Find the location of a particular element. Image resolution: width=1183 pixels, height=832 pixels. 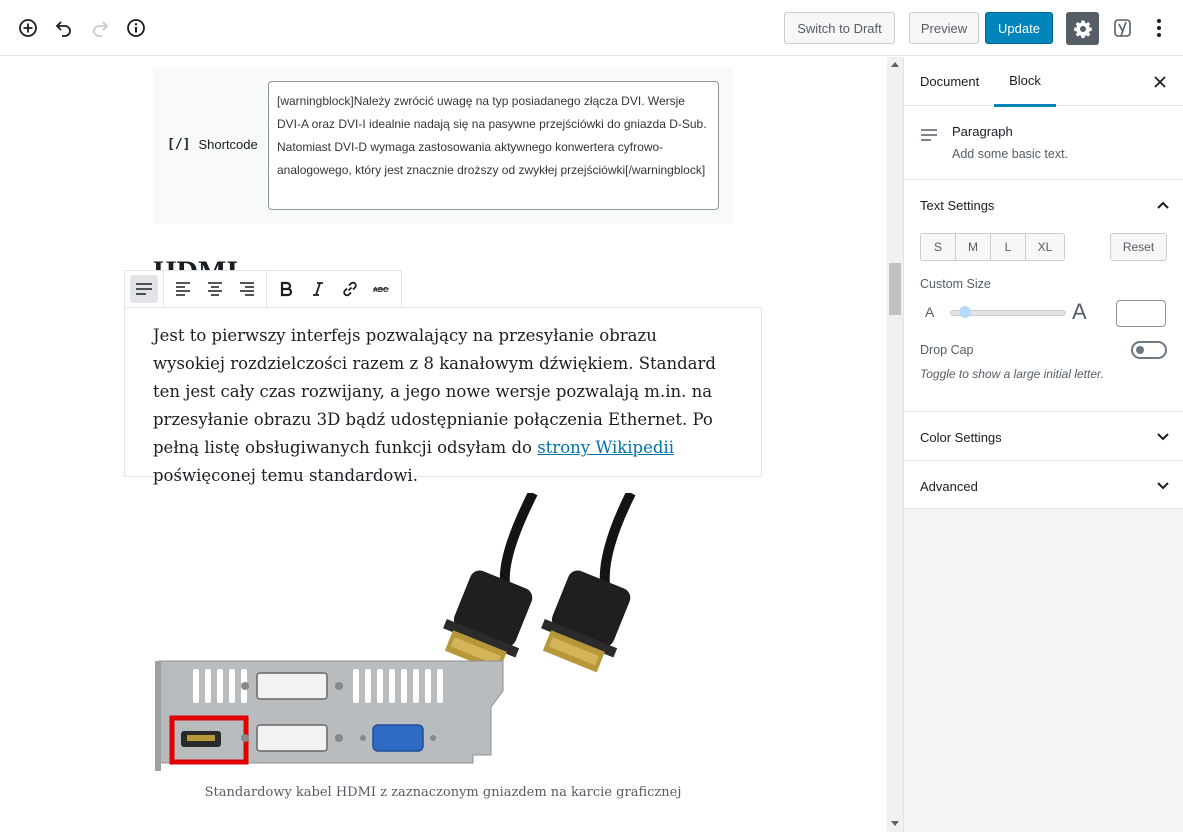

settings-button is located at coordinates (1082, 28).